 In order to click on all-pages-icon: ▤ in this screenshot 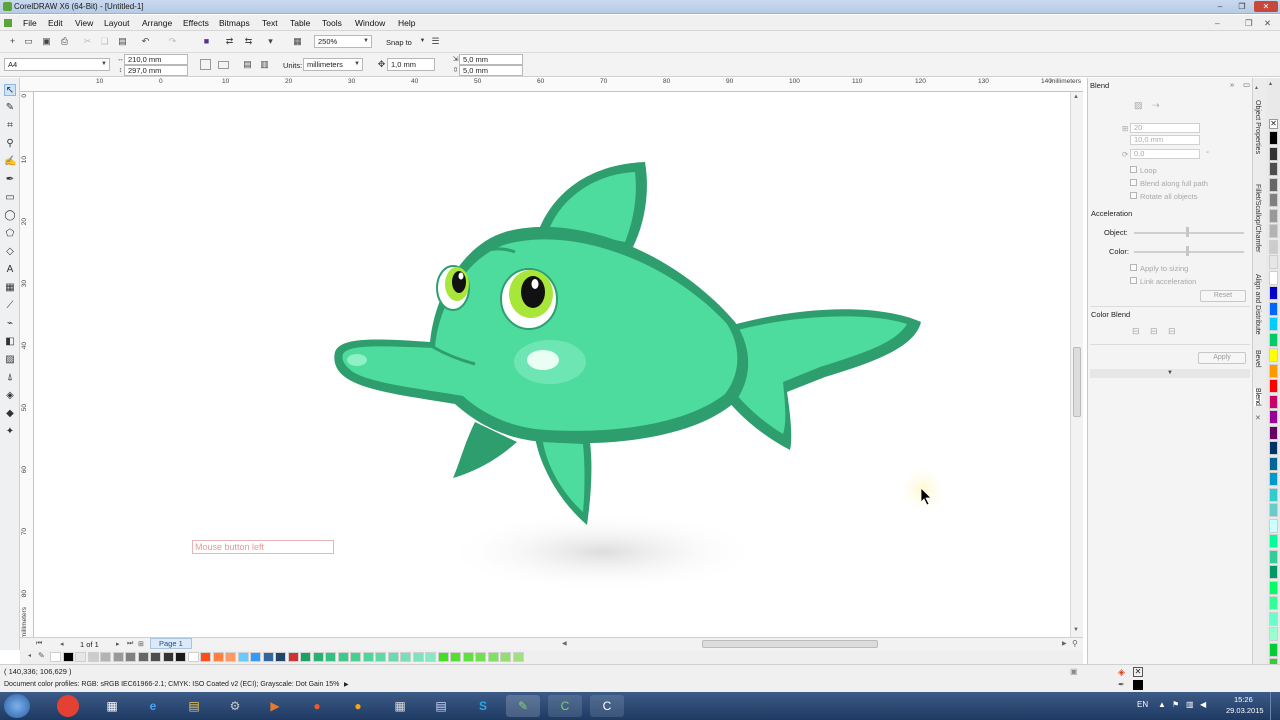, I will do `click(247, 64)`.